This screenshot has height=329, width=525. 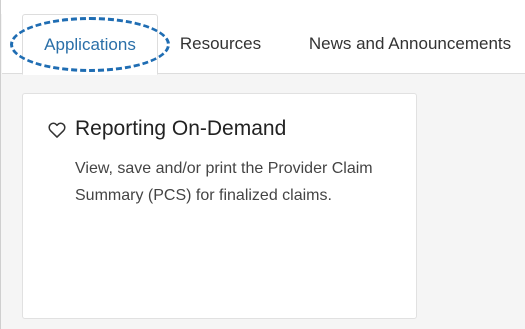 I want to click on card-title: Reporting On-Demand, so click(x=180, y=129).